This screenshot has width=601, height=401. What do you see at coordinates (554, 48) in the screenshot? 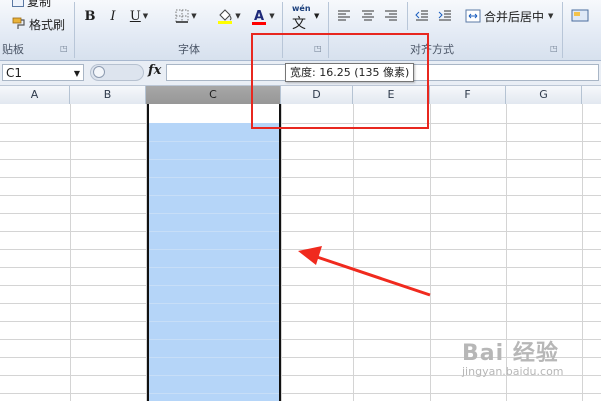
I see `alignment-launcher-icon: ◳` at bounding box center [554, 48].